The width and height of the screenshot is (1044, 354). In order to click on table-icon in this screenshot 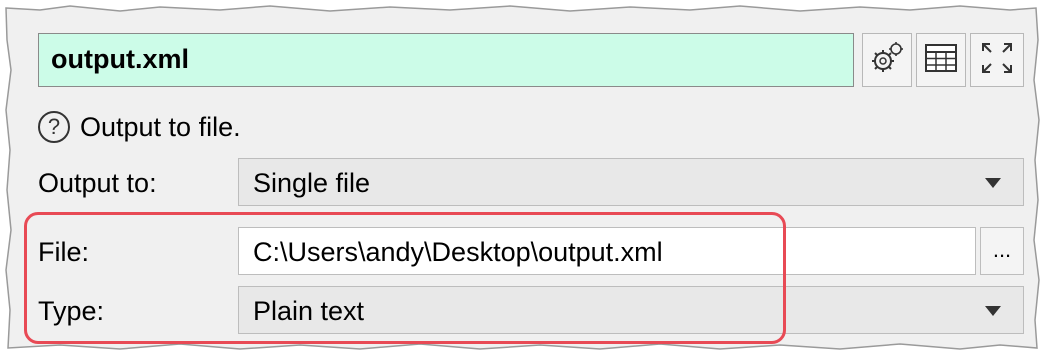, I will do `click(941, 60)`.